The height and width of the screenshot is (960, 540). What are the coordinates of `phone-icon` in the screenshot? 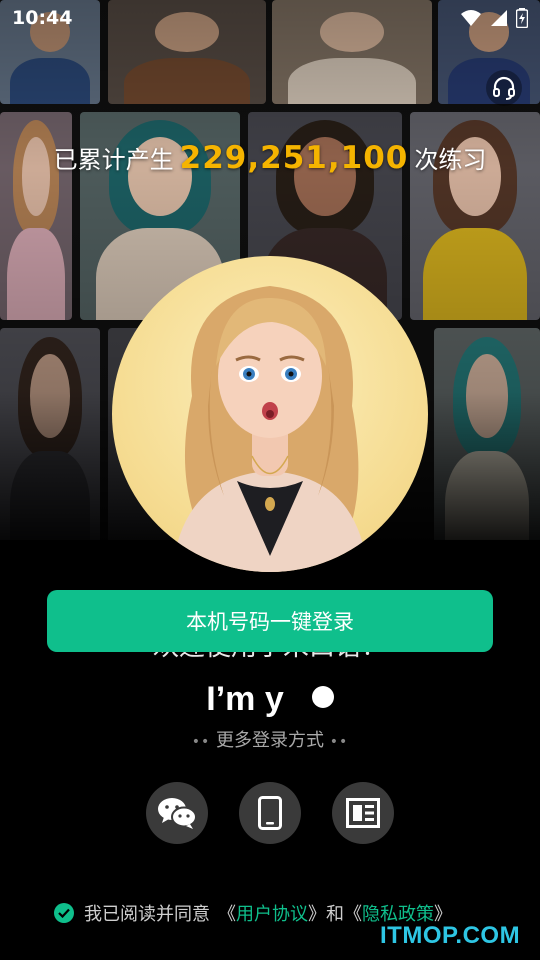 It's located at (270, 813).